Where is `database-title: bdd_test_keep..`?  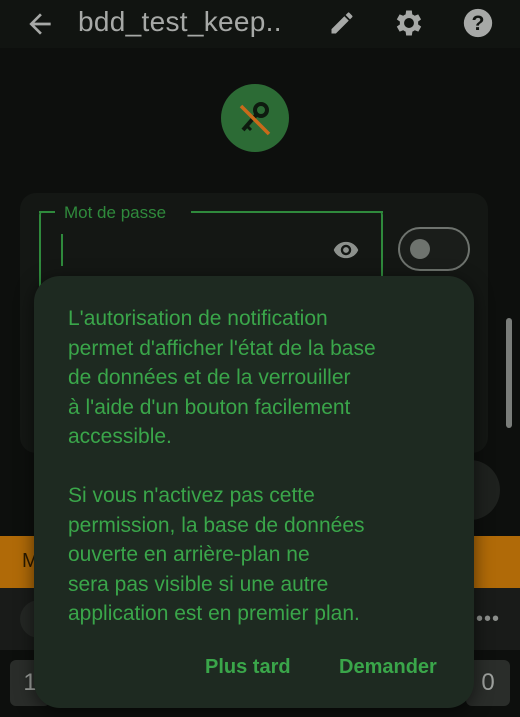 database-title: bdd_test_keep.. is located at coordinates (180, 21).